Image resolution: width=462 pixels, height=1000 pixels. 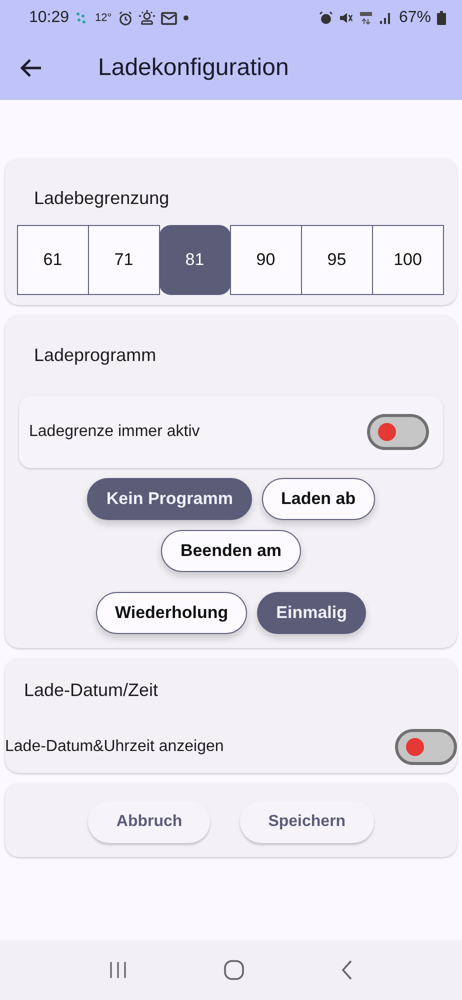 I want to click on signal-icon, so click(x=385, y=18).